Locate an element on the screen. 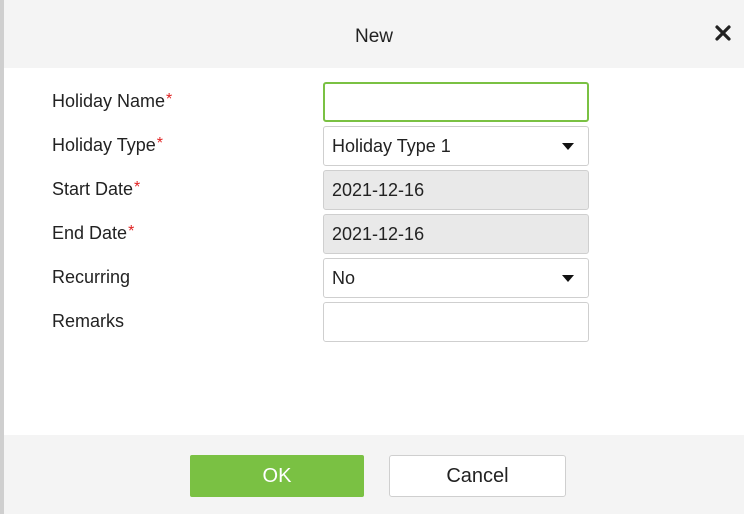 This screenshot has height=514, width=744. start-date-value: 2021-12-16 is located at coordinates (378, 190).